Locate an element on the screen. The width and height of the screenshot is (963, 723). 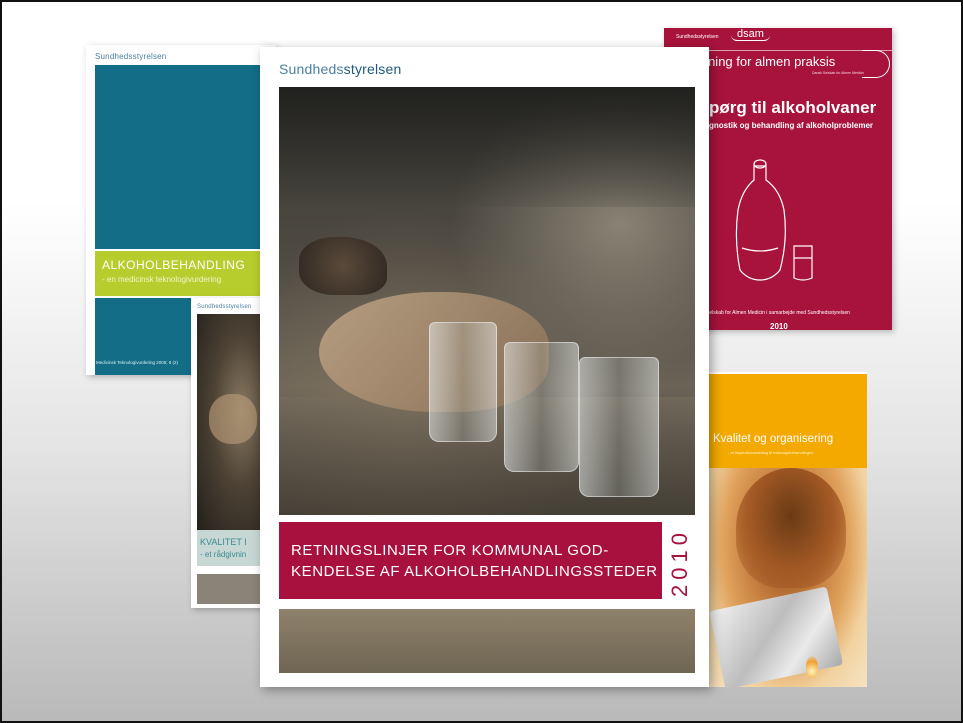
flame-shape is located at coordinates (812, 667).